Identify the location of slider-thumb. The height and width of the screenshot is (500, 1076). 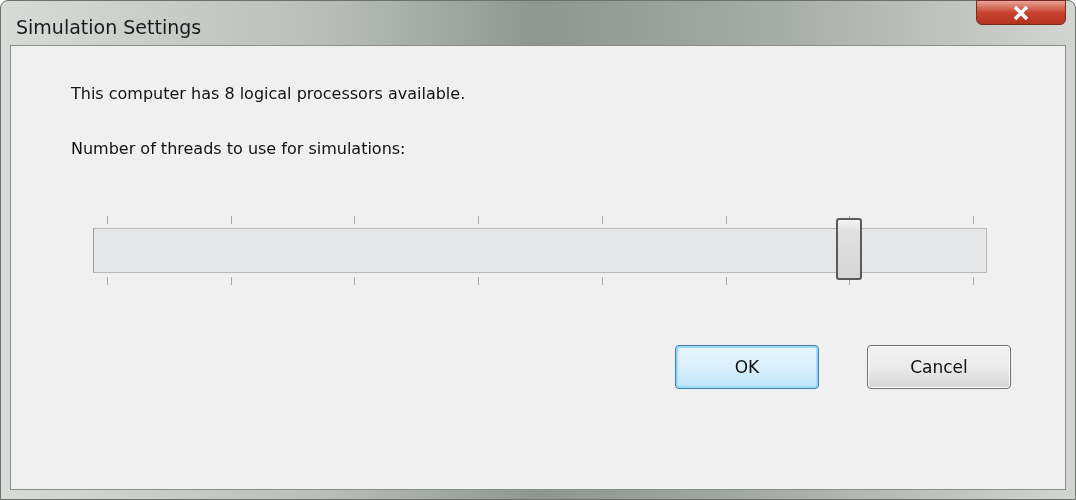
(849, 249).